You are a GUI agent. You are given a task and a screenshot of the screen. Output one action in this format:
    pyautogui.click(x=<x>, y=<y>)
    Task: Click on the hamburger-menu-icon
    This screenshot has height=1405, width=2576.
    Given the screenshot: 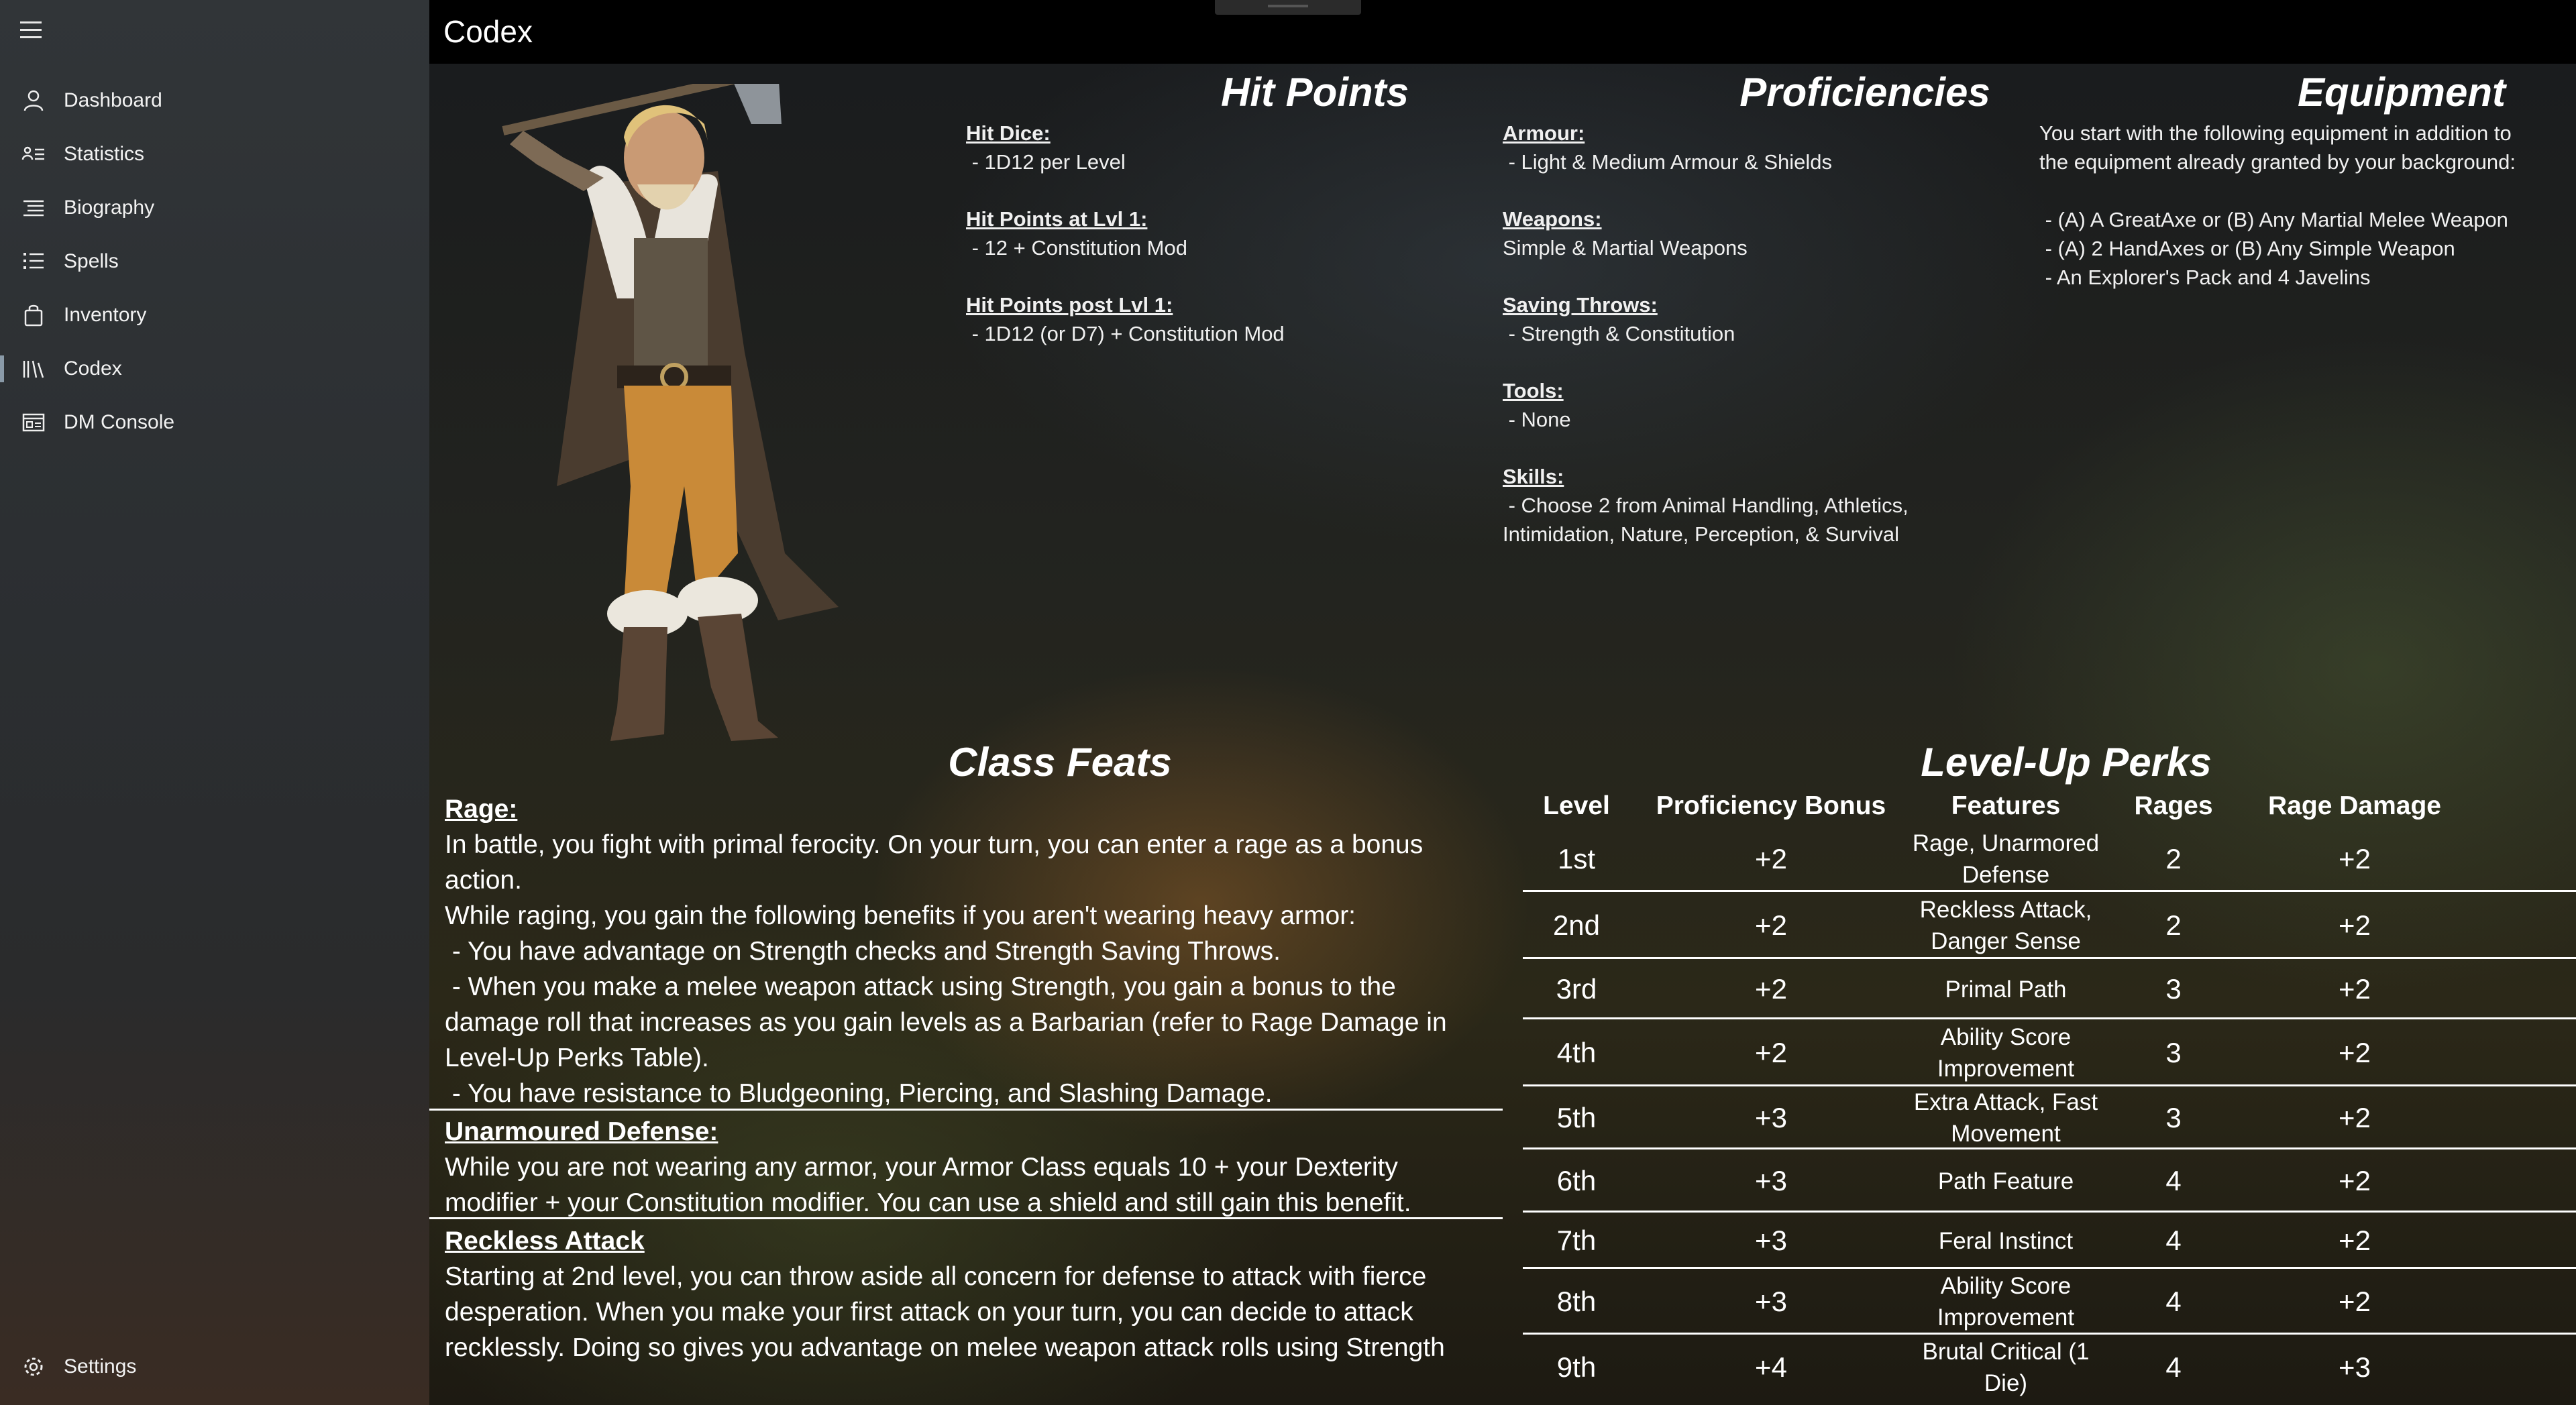 What is the action you would take?
    pyautogui.click(x=32, y=32)
    